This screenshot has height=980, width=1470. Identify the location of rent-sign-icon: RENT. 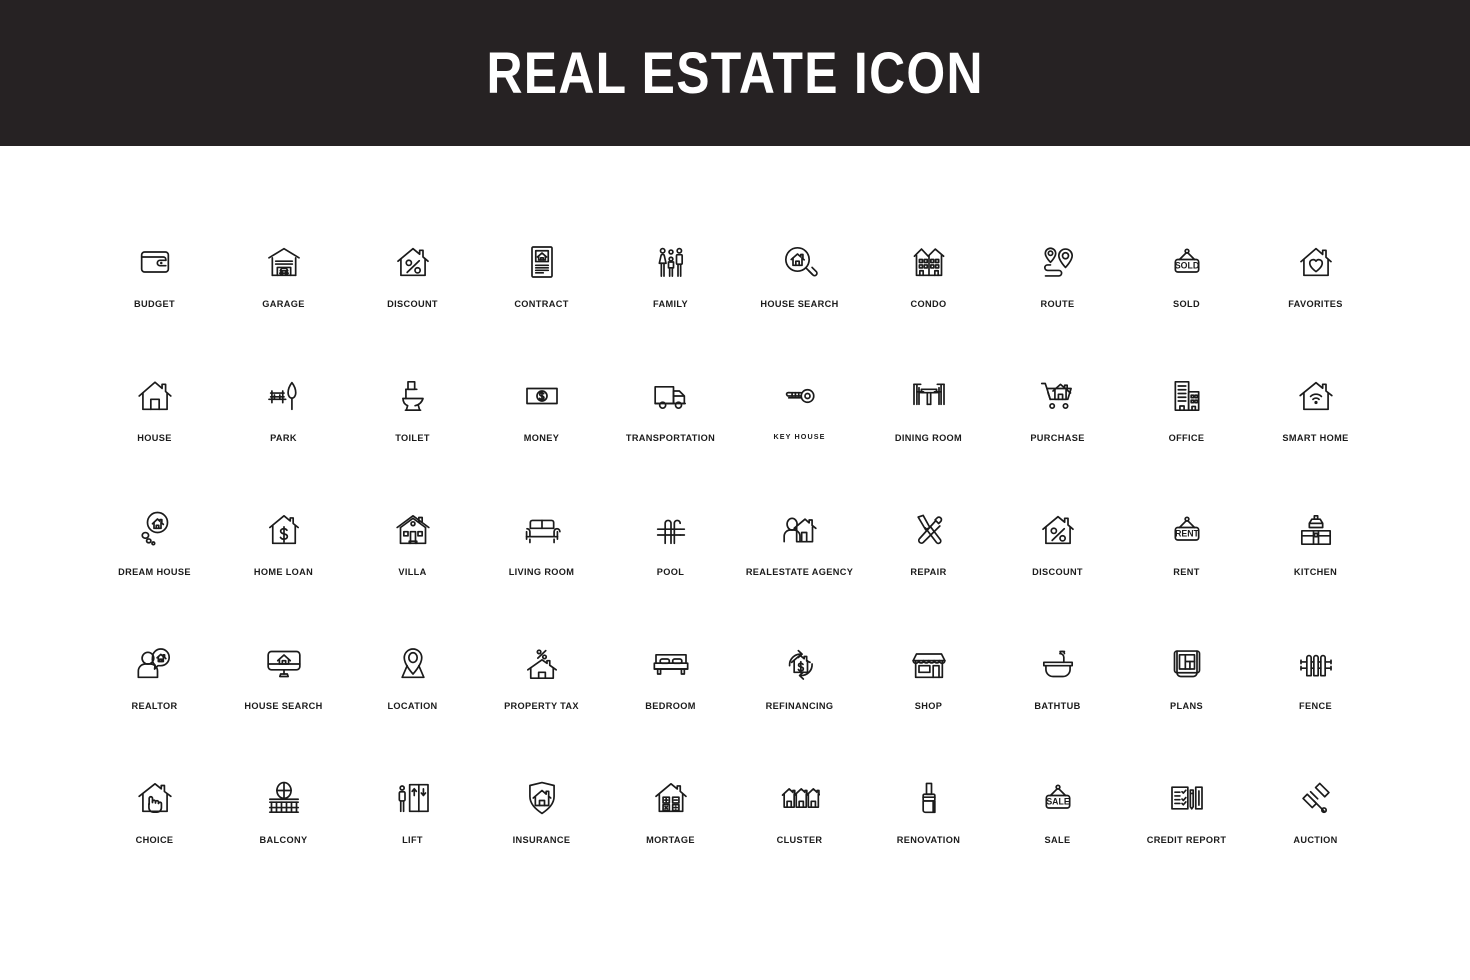
(1187, 530).